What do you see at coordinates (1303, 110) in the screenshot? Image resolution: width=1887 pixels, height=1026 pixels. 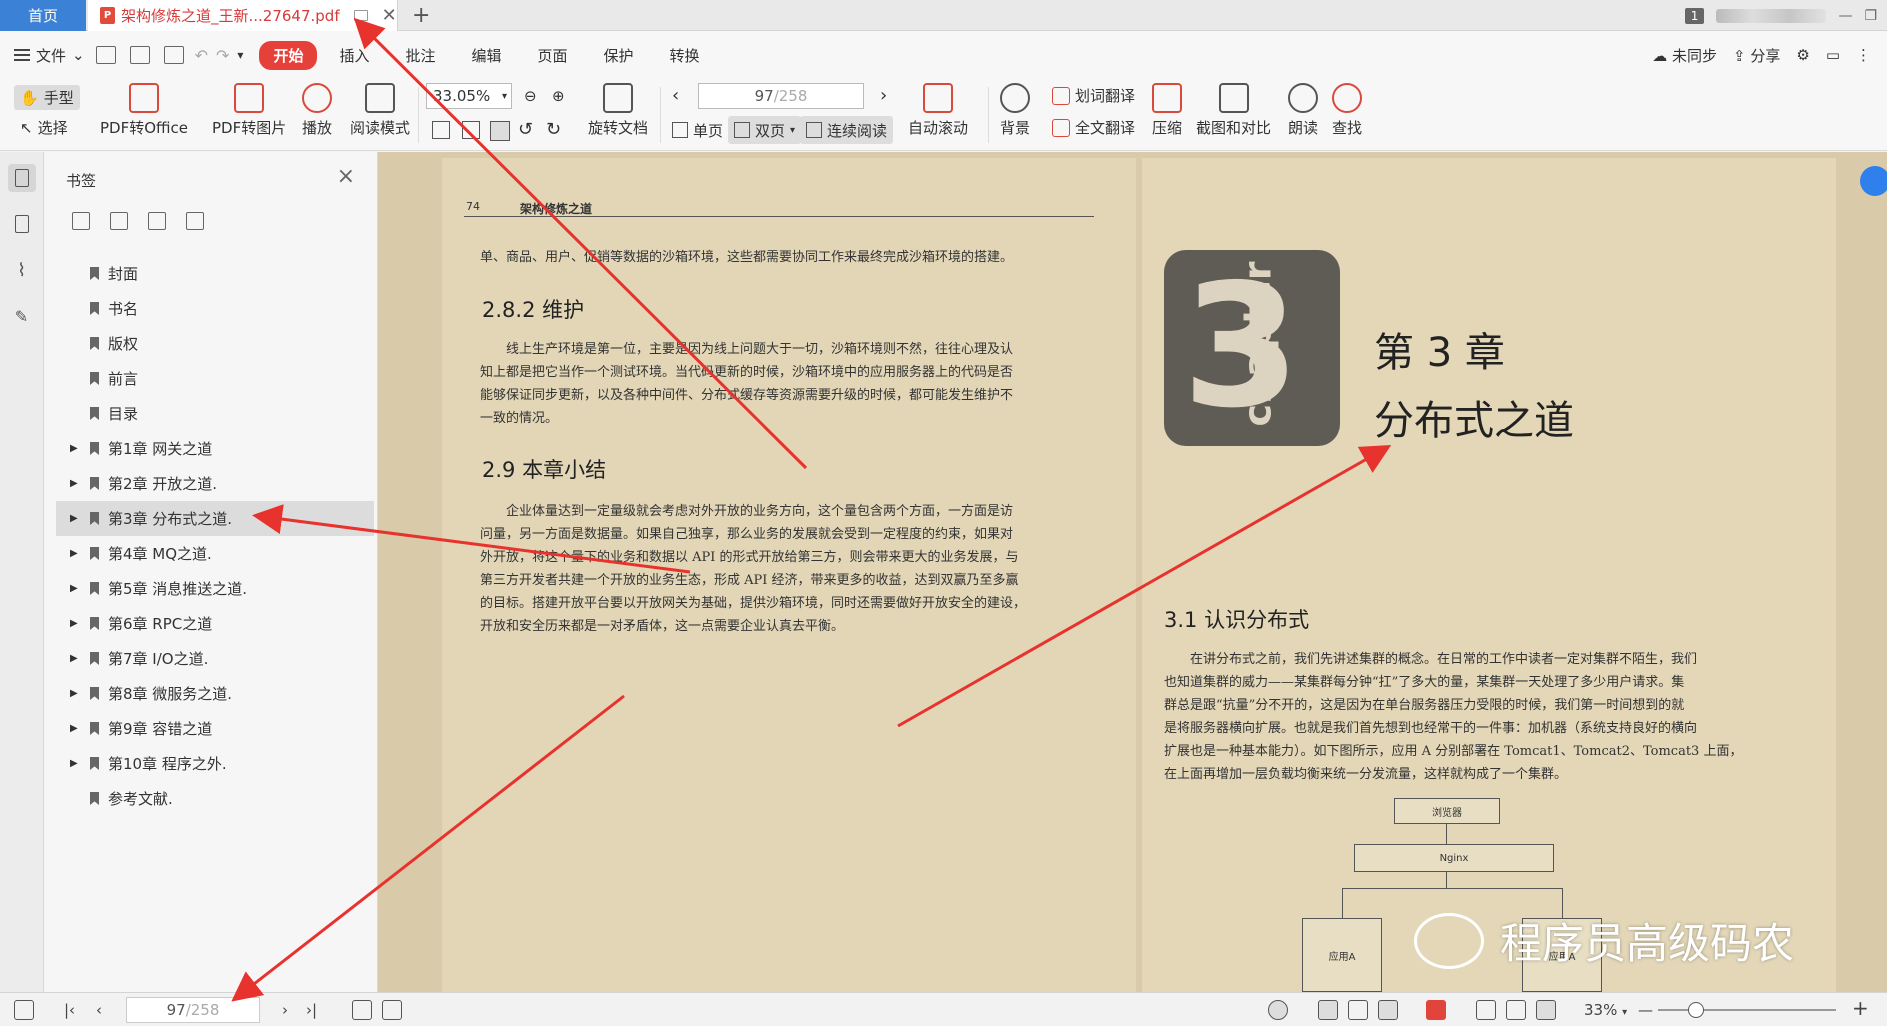 I see `read-aloud-button: 朗读` at bounding box center [1303, 110].